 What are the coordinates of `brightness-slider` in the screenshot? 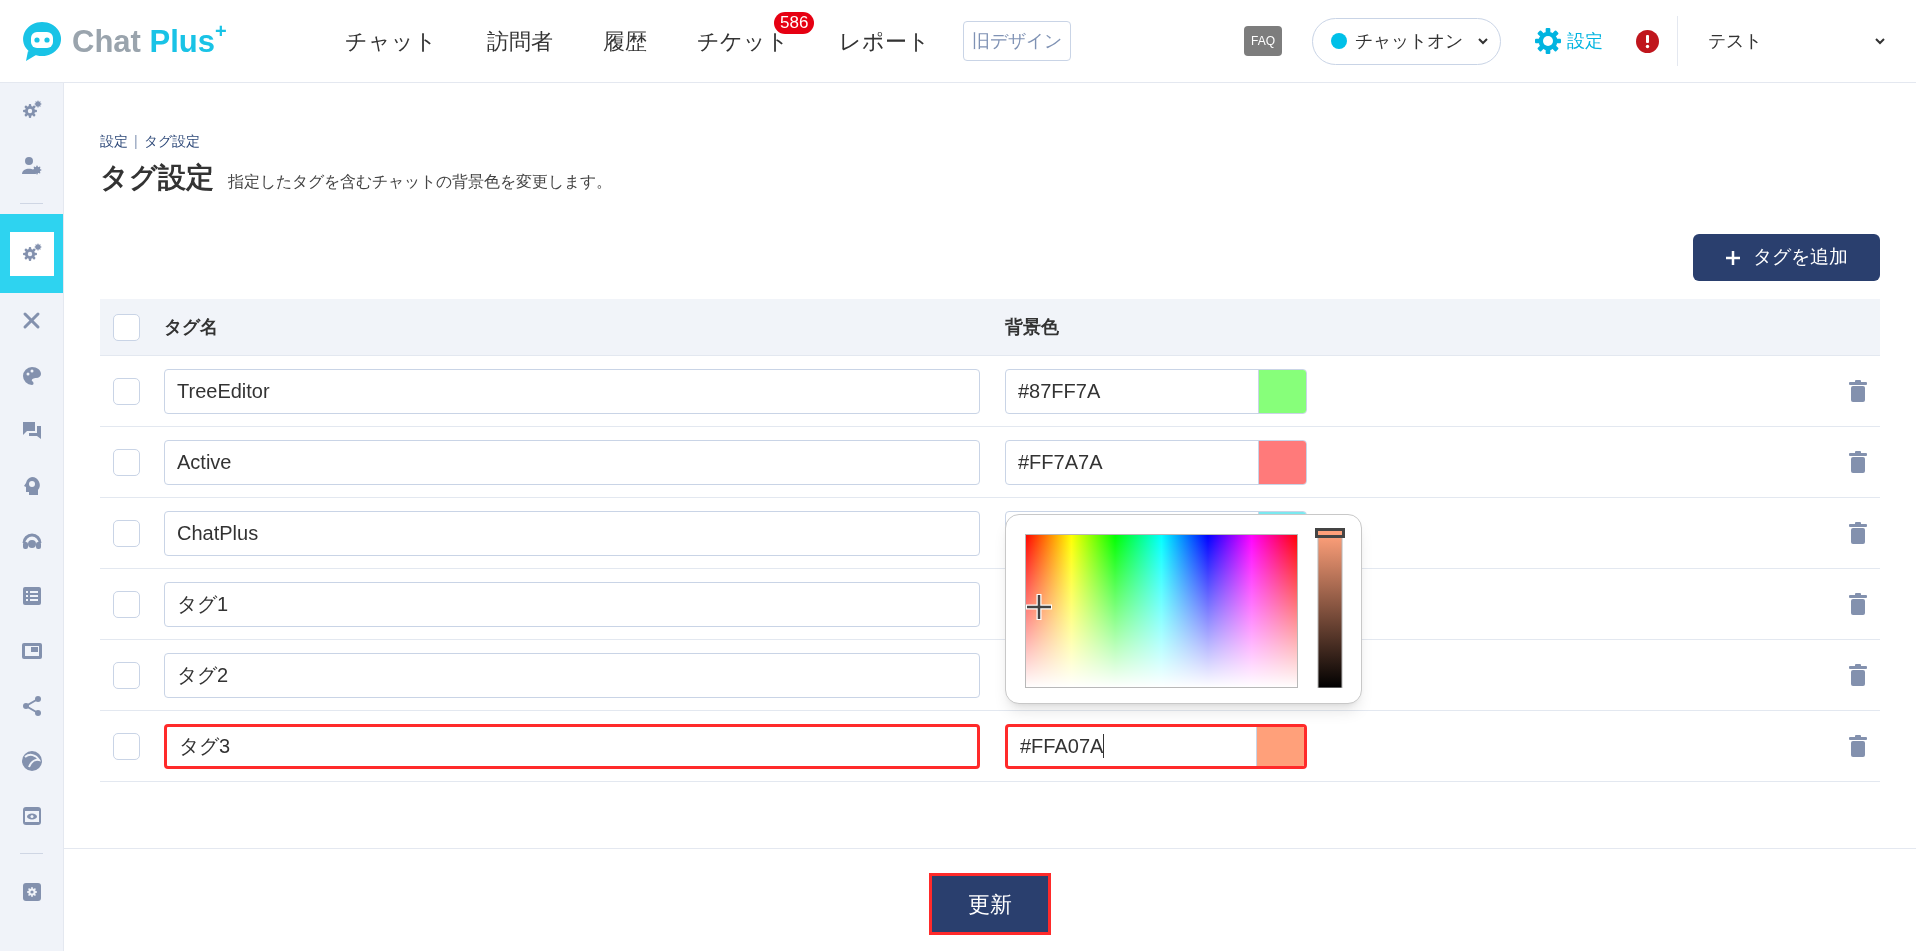 It's located at (1330, 608).